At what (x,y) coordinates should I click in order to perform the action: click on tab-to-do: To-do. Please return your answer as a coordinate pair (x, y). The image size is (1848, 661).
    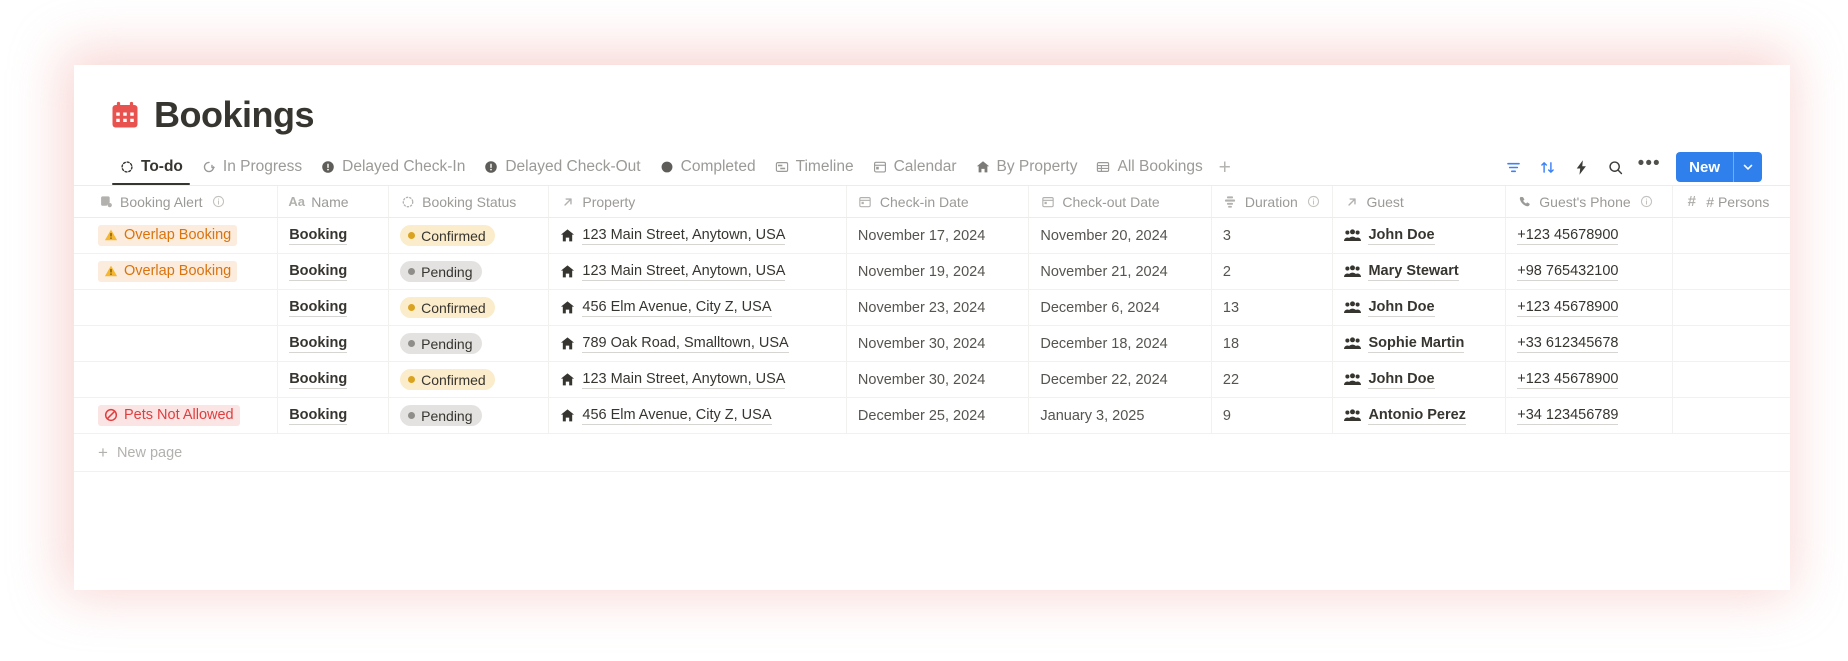
    Looking at the image, I should click on (151, 167).